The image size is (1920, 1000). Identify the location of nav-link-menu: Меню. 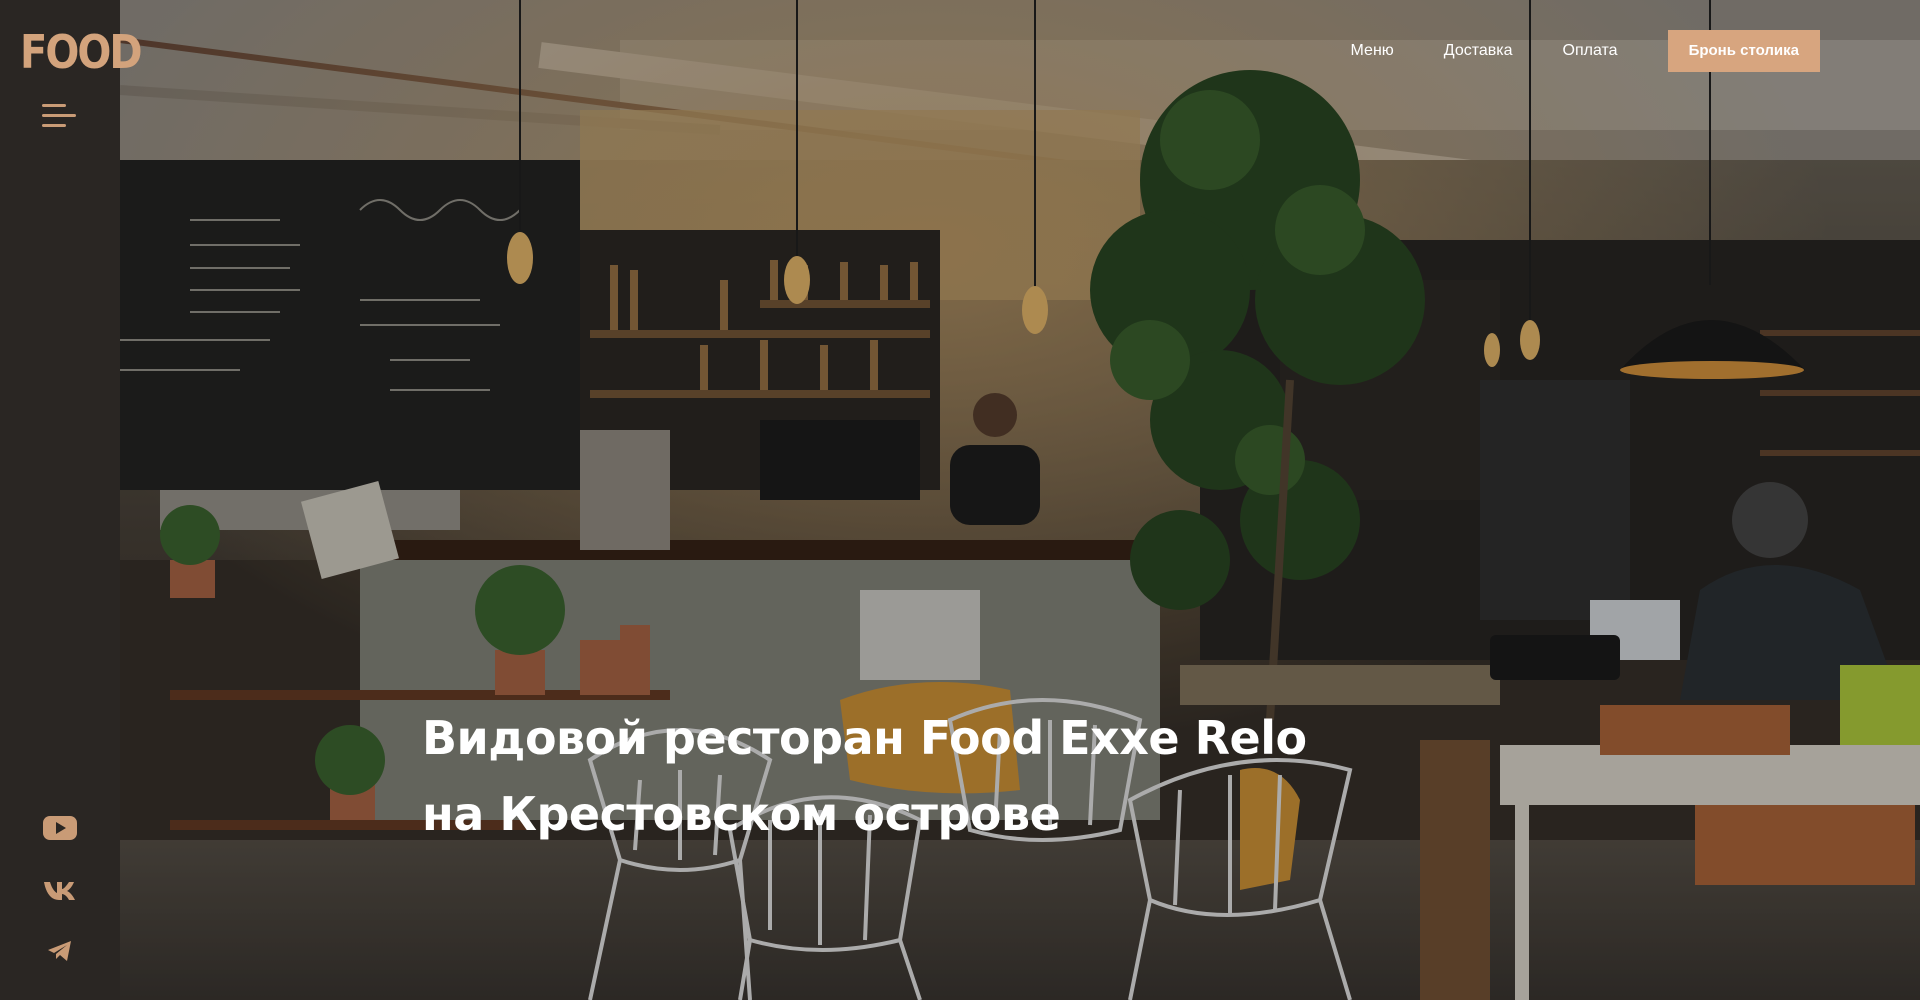
(1372, 51).